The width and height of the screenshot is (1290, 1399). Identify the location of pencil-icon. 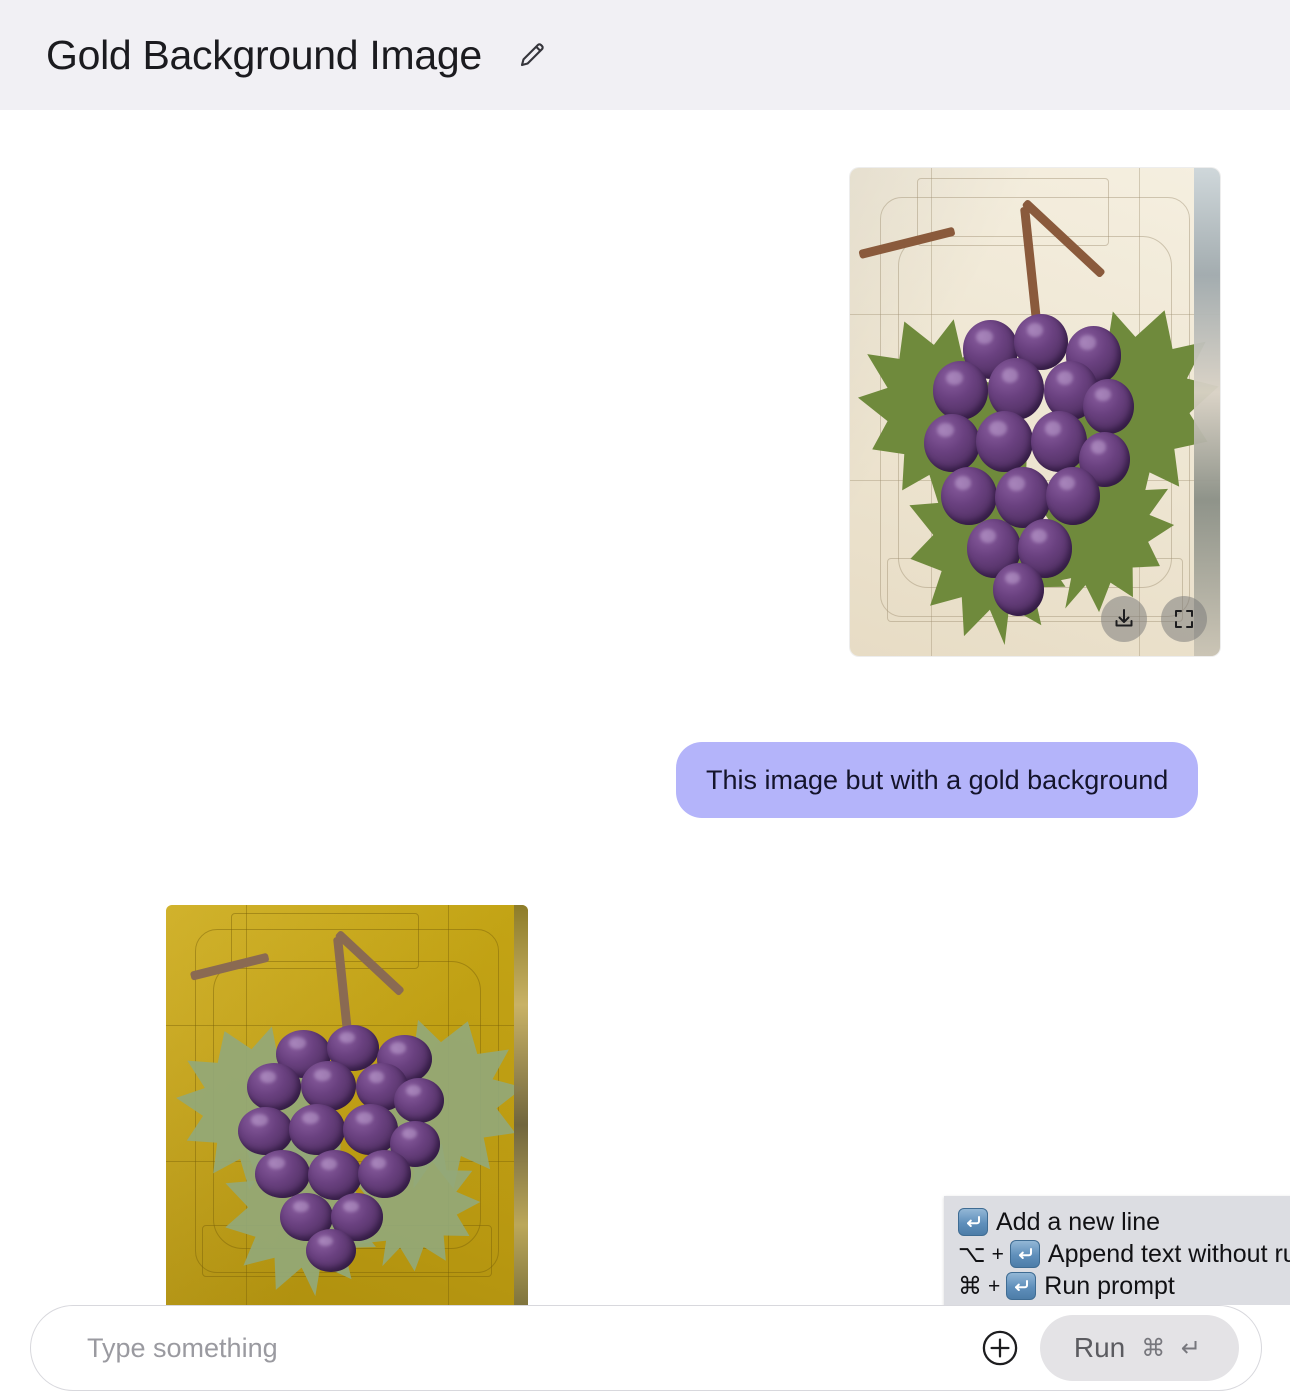
(532, 55).